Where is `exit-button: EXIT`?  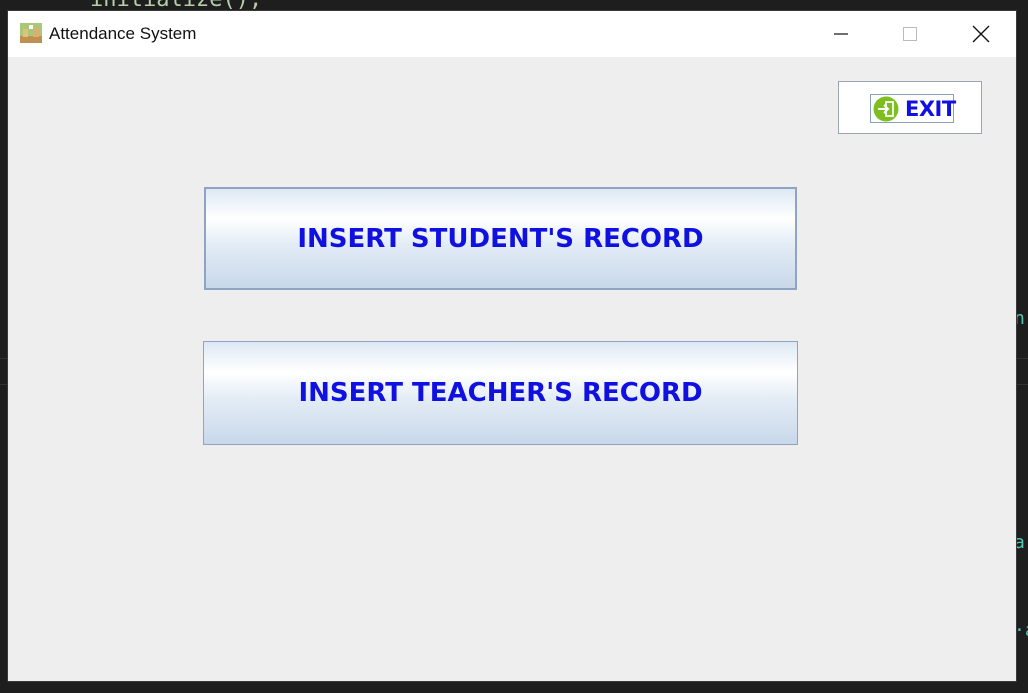 exit-button: EXIT is located at coordinates (910, 107).